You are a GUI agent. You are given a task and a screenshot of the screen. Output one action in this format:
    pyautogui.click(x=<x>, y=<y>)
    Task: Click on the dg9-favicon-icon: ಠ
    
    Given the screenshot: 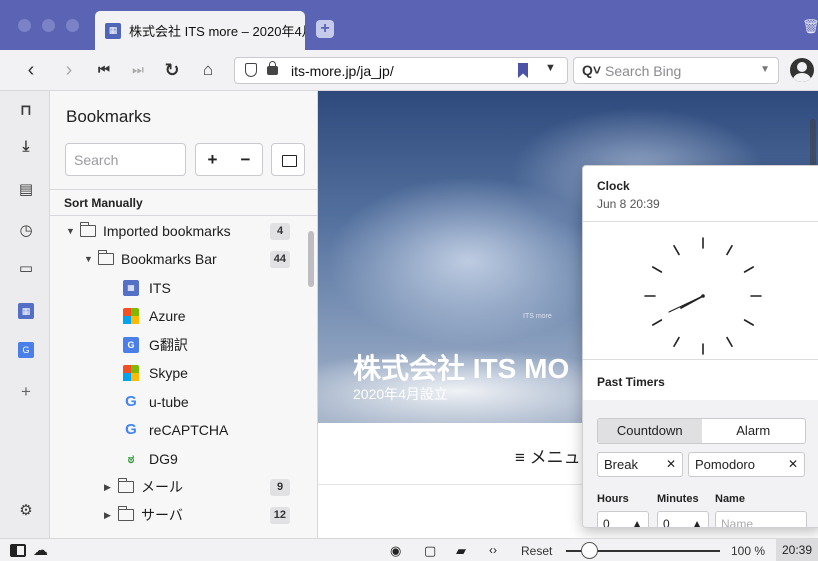 What is the action you would take?
    pyautogui.click(x=131, y=459)
    